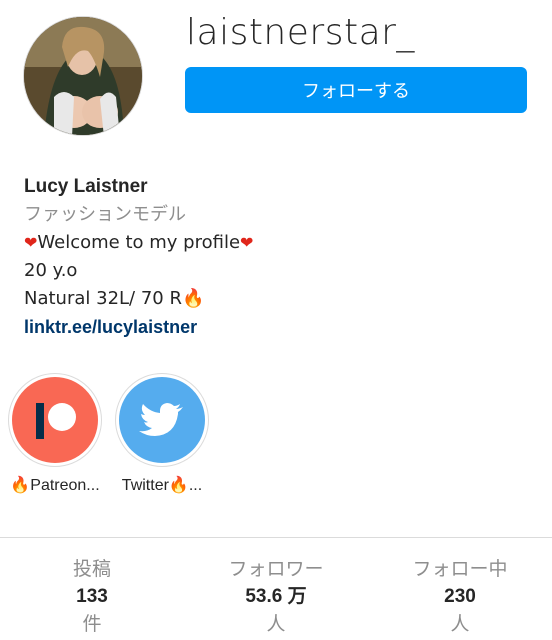  Describe the element at coordinates (103, 298) in the screenshot. I see `bio-measurements-text: Natural 32L/ 70 R` at that location.